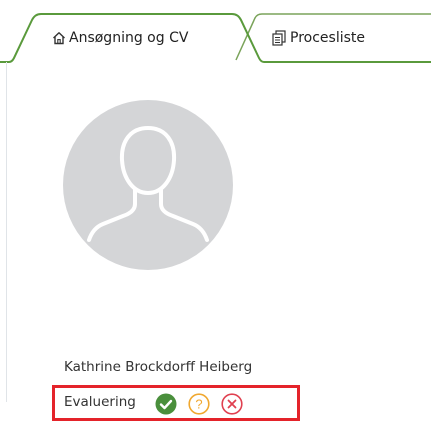 The width and height of the screenshot is (431, 428). I want to click on documents-icon, so click(279, 38).